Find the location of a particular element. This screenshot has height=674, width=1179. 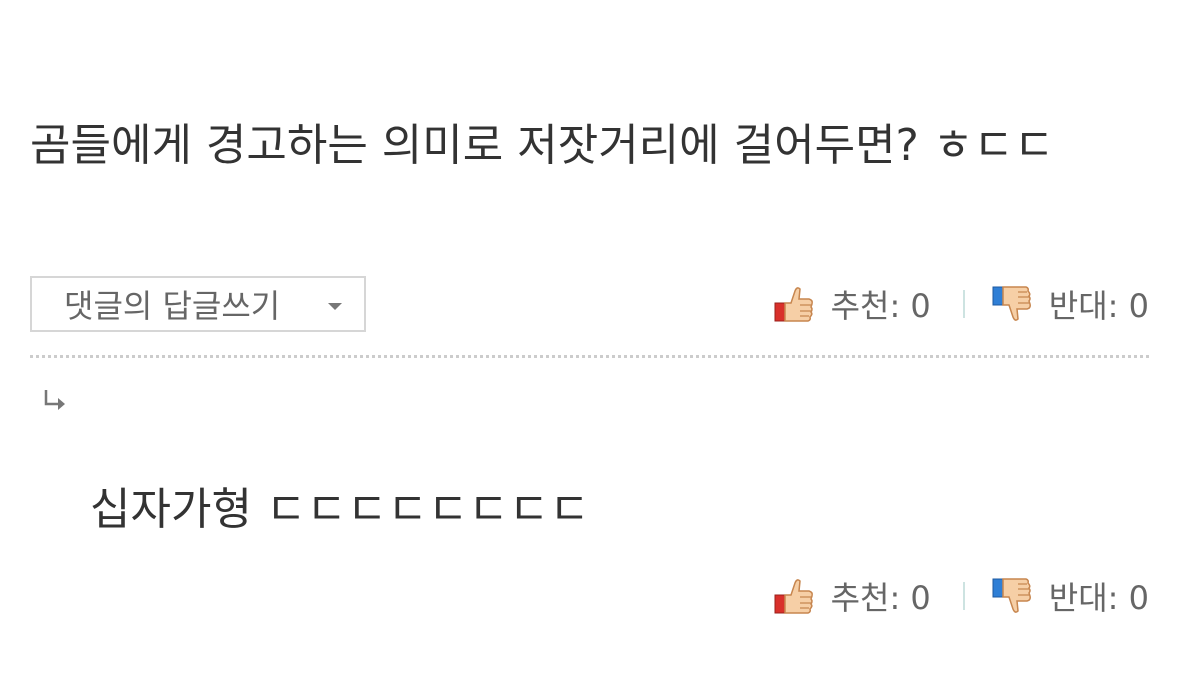

dislike-button: 반대: 0 is located at coordinates (1070, 304).